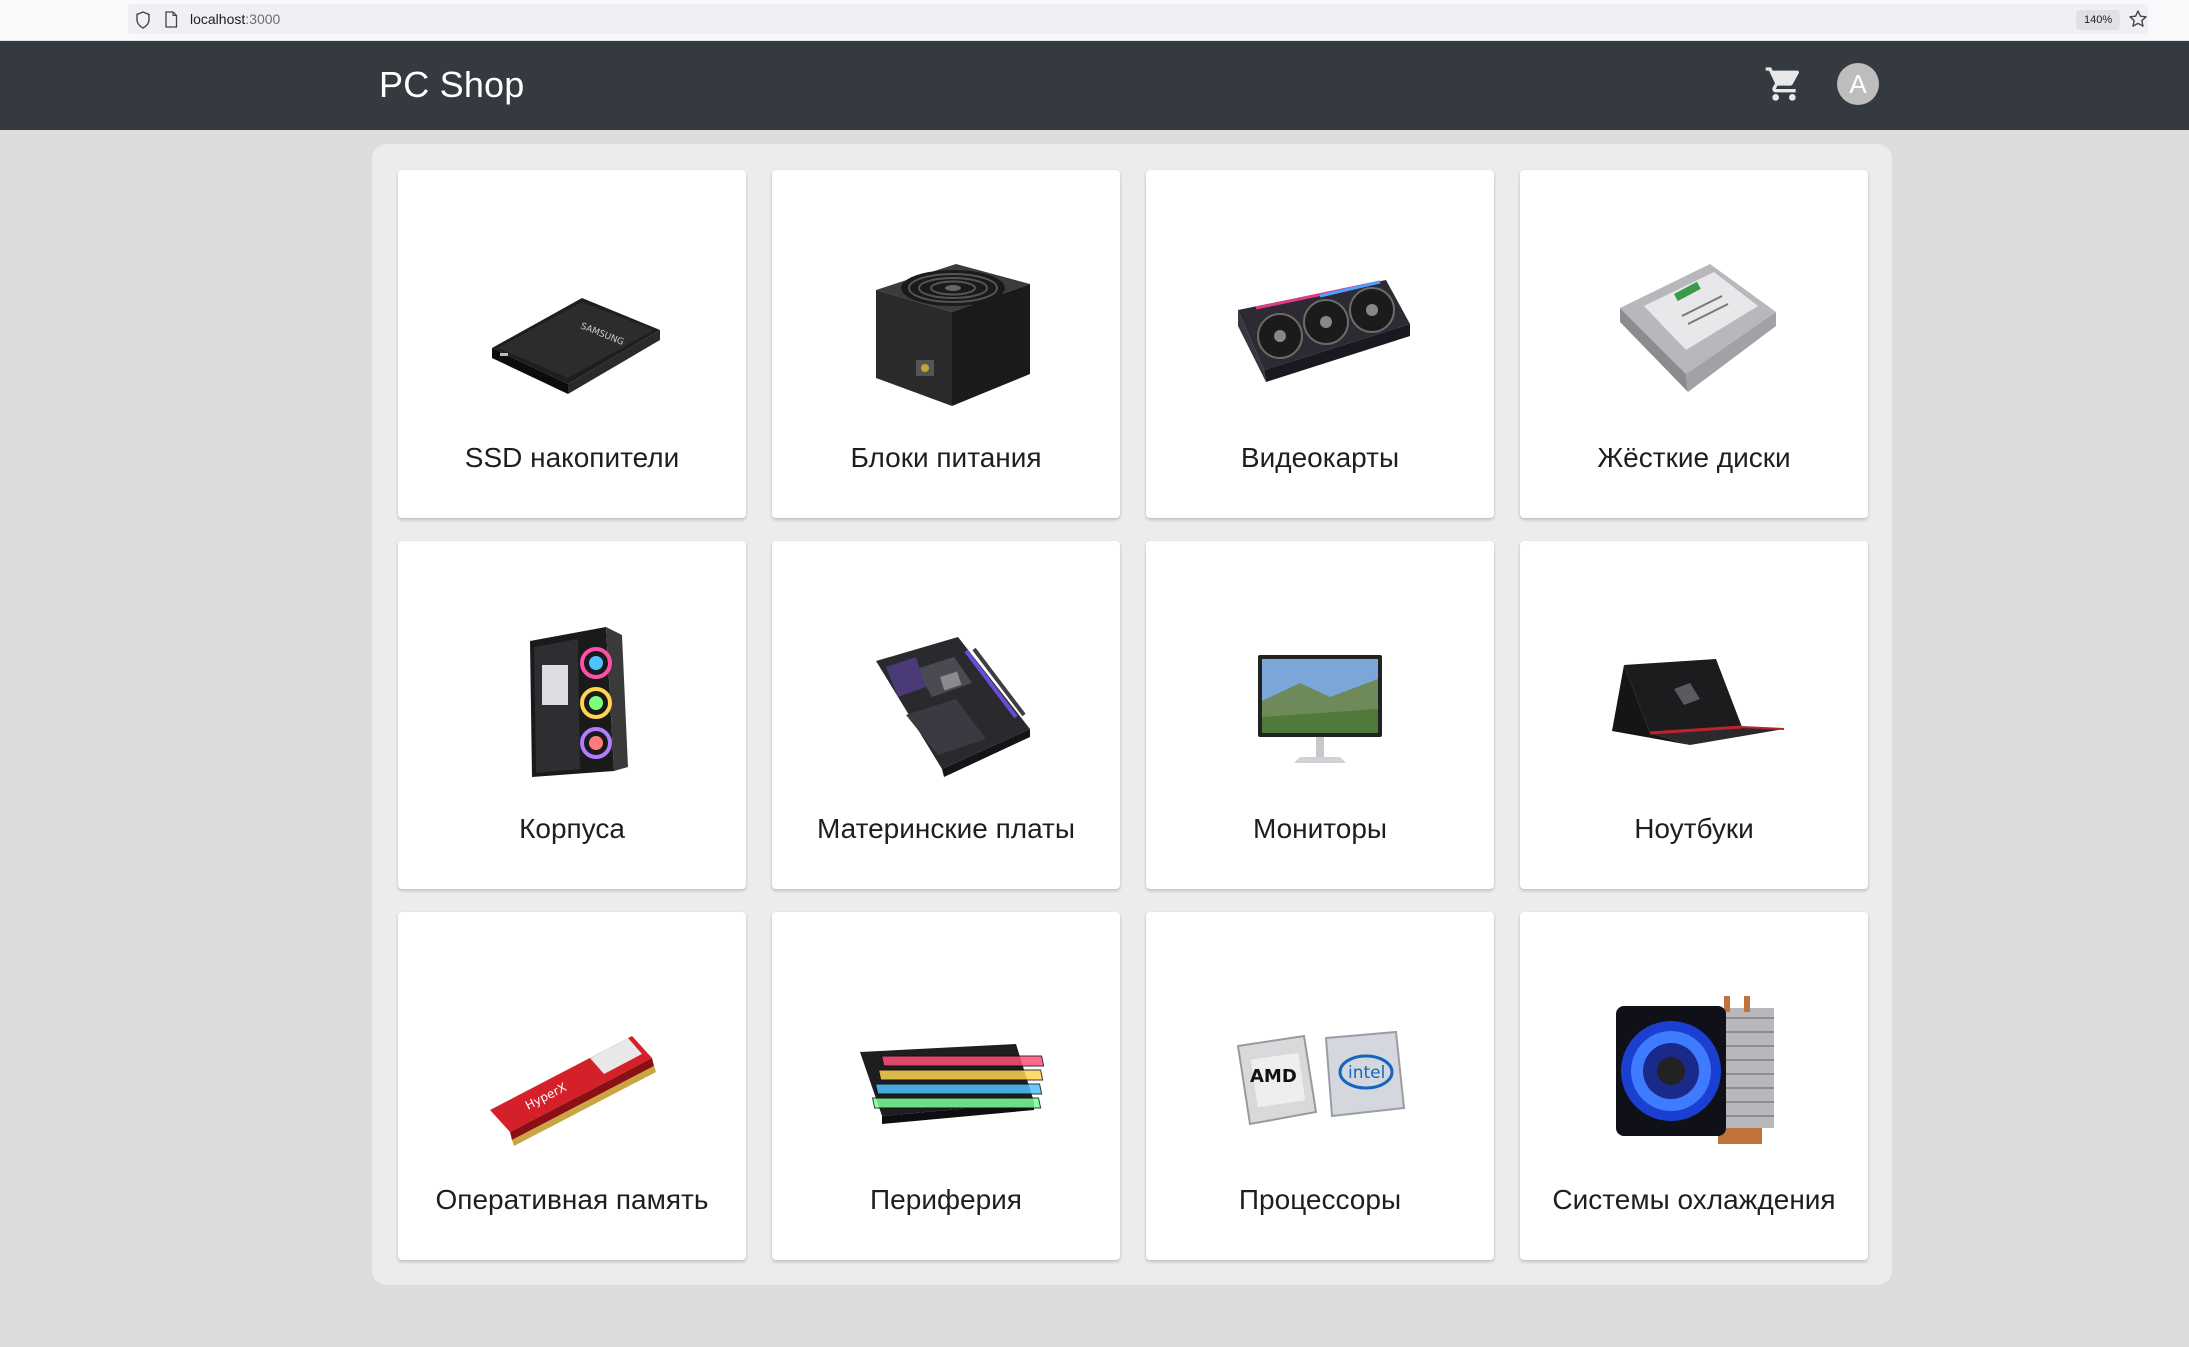 This screenshot has height=1347, width=2189. I want to click on category-label: Процессоры, so click(1320, 1199).